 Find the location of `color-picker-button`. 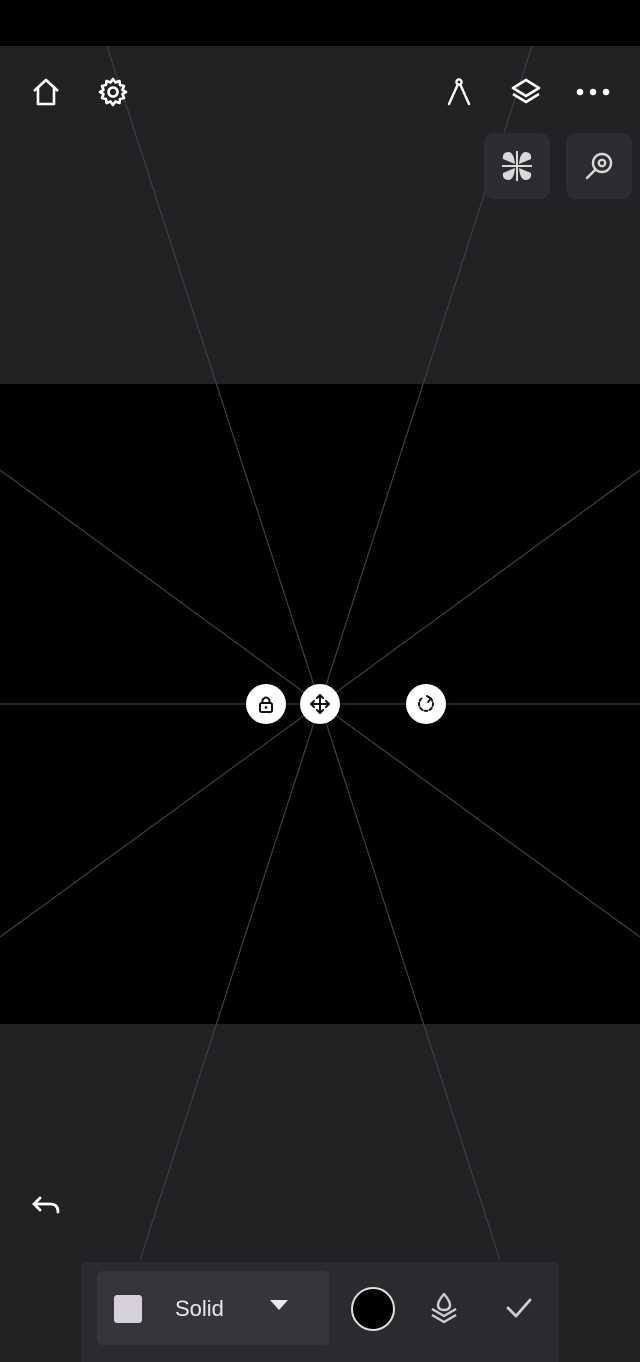

color-picker-button is located at coordinates (373, 1309).